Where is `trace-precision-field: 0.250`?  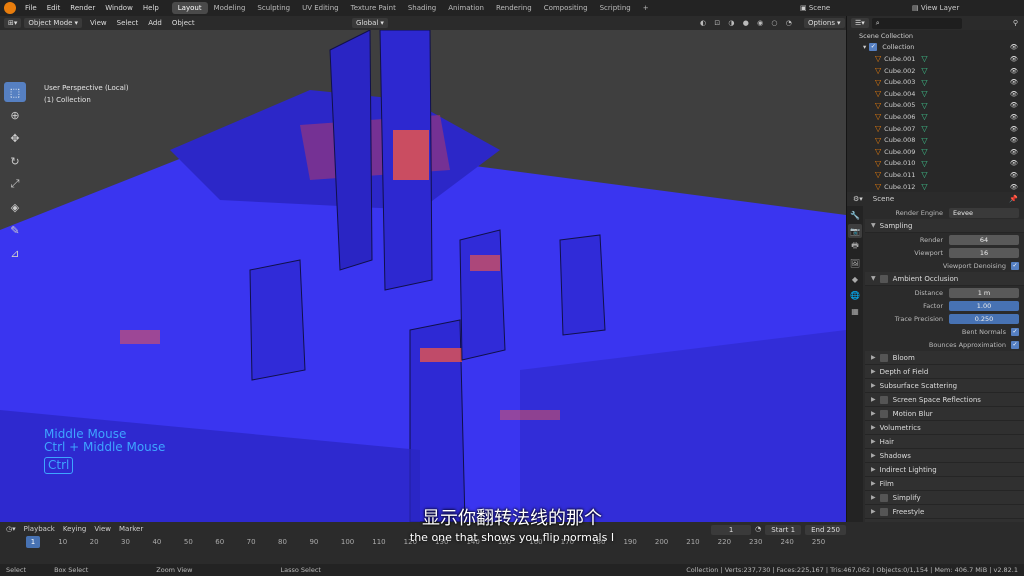 trace-precision-field: 0.250 is located at coordinates (984, 318).